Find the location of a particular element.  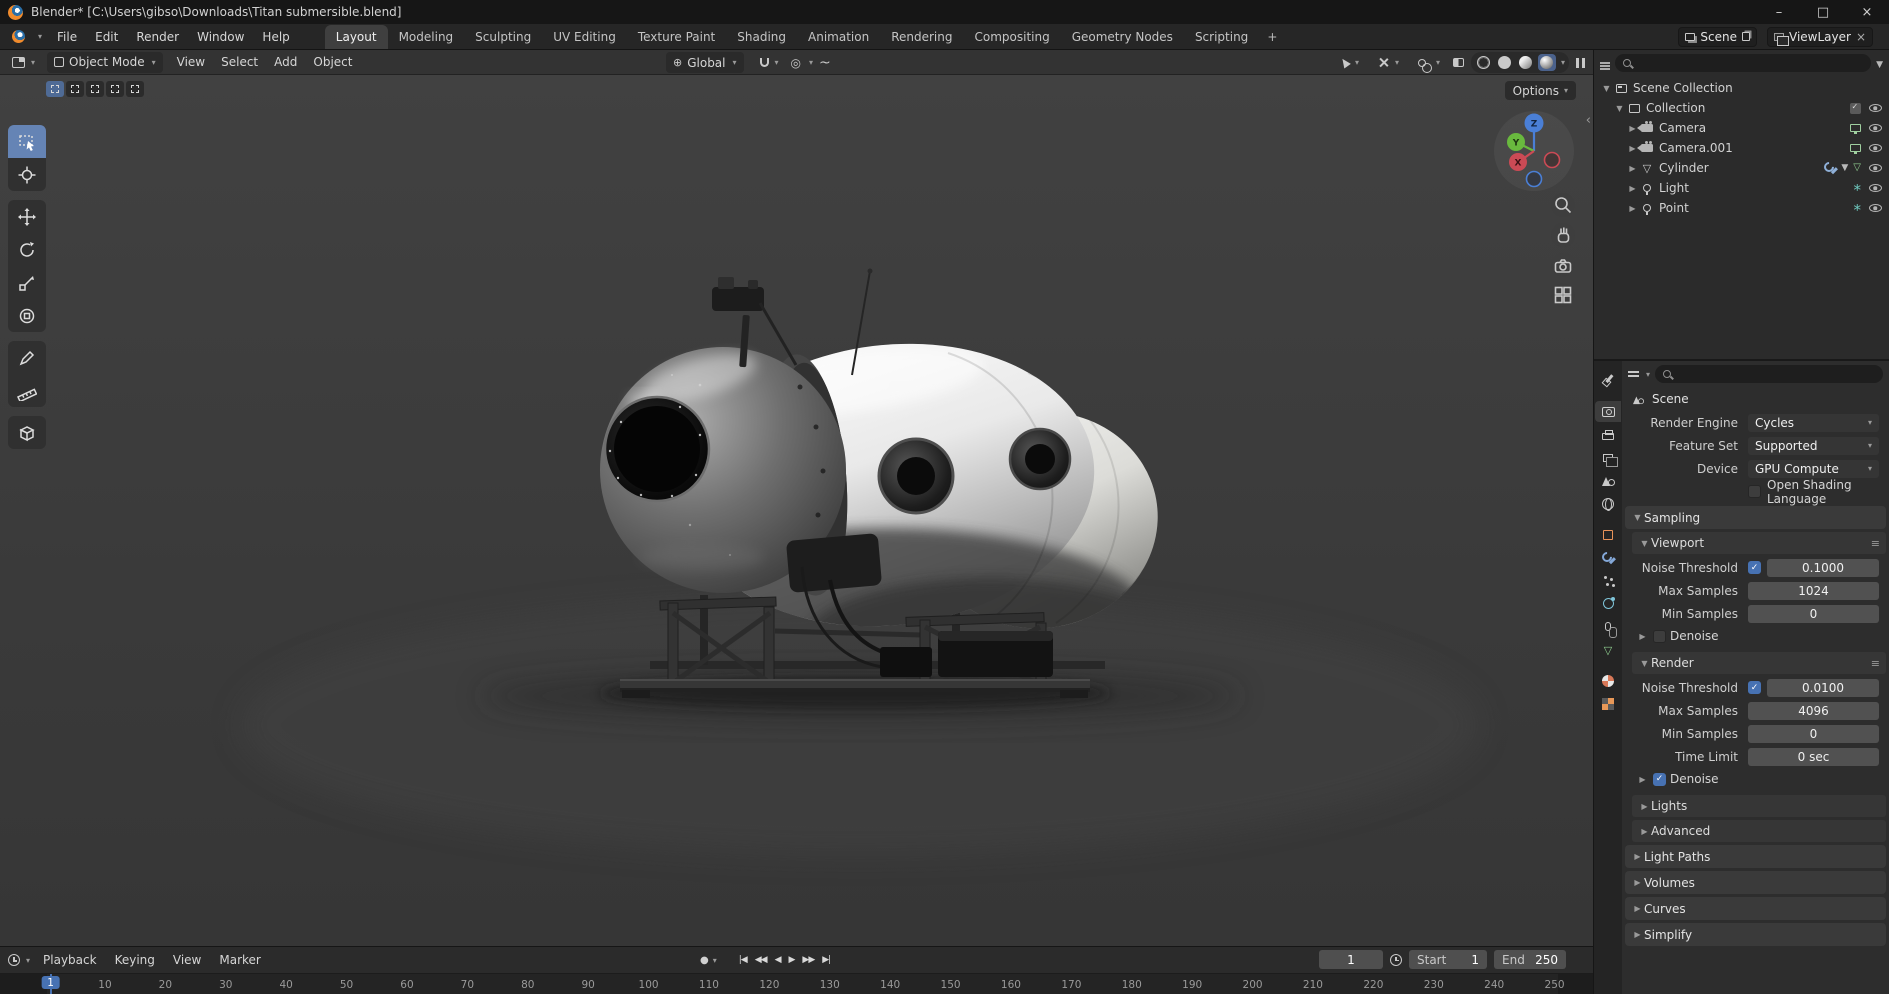

select-mode-subtract-button is located at coordinates (95, 89).